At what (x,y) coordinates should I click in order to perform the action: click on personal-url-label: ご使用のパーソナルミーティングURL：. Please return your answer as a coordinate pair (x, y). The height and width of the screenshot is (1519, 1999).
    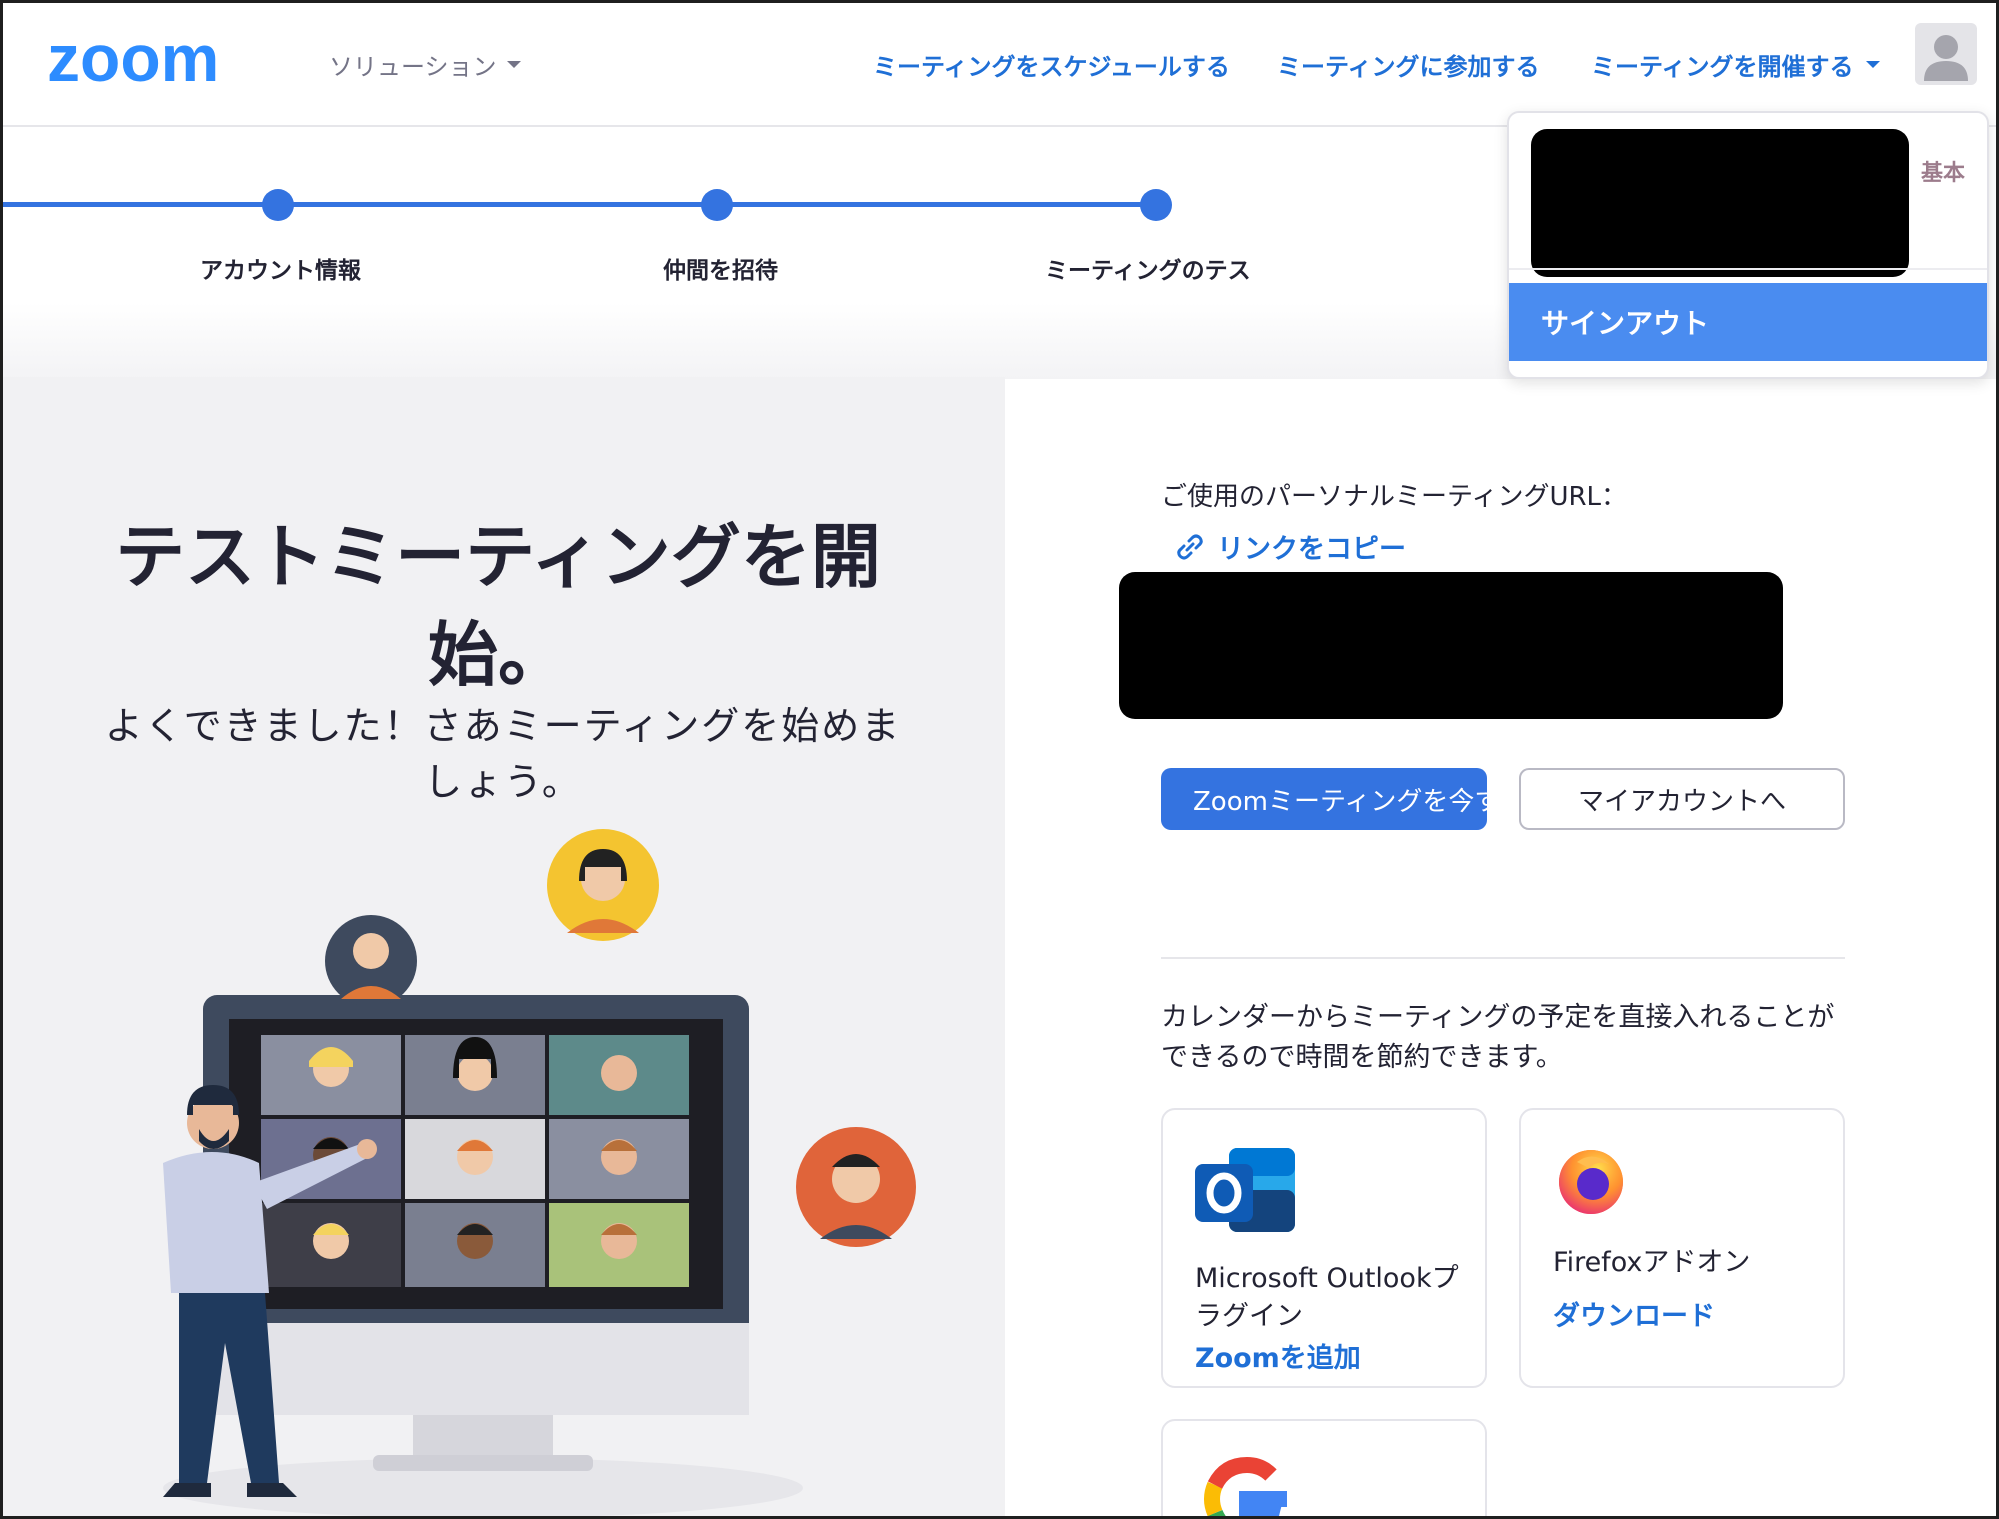
    Looking at the image, I should click on (1394, 497).